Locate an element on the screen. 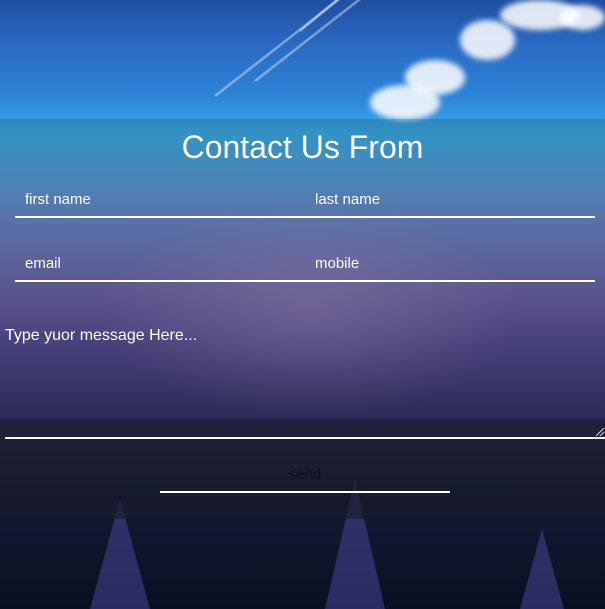 This screenshot has width=605, height=609. last-name-field-wrapper is located at coordinates (450, 200).